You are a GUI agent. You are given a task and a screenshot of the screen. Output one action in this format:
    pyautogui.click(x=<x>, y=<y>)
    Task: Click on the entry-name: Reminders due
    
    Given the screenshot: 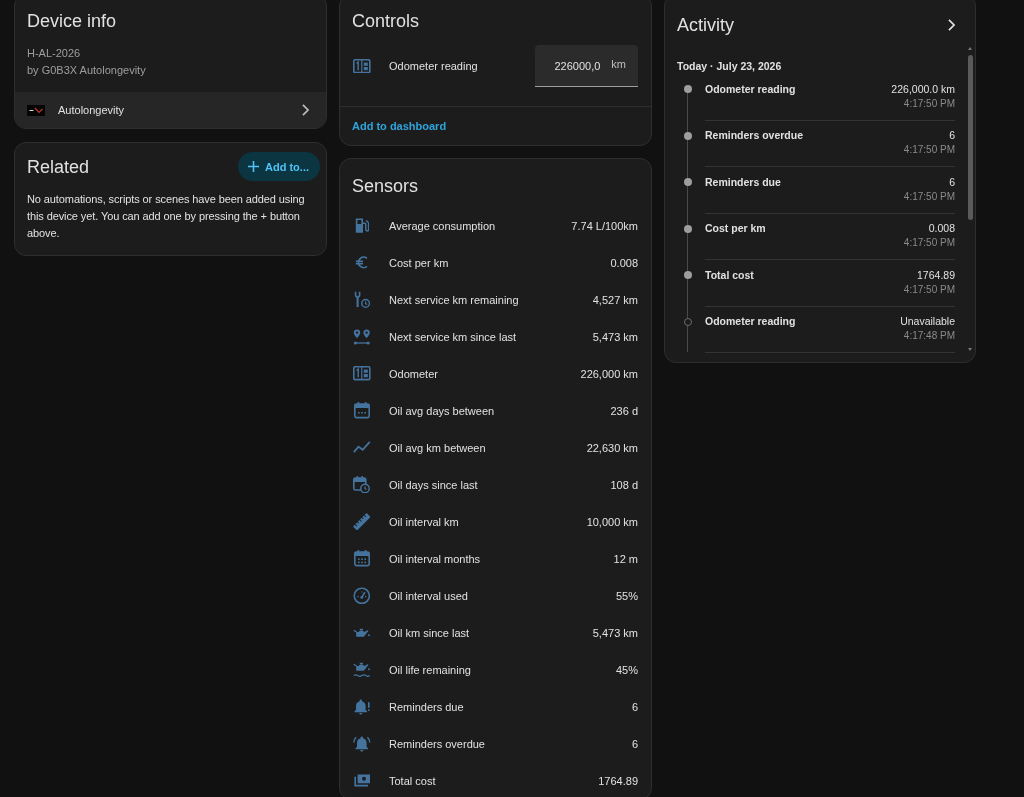 What is the action you would take?
    pyautogui.click(x=743, y=182)
    